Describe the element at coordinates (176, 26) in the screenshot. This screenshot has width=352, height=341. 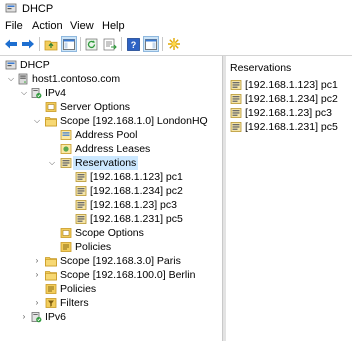
I see `menu-bar: File Action View Help` at that location.